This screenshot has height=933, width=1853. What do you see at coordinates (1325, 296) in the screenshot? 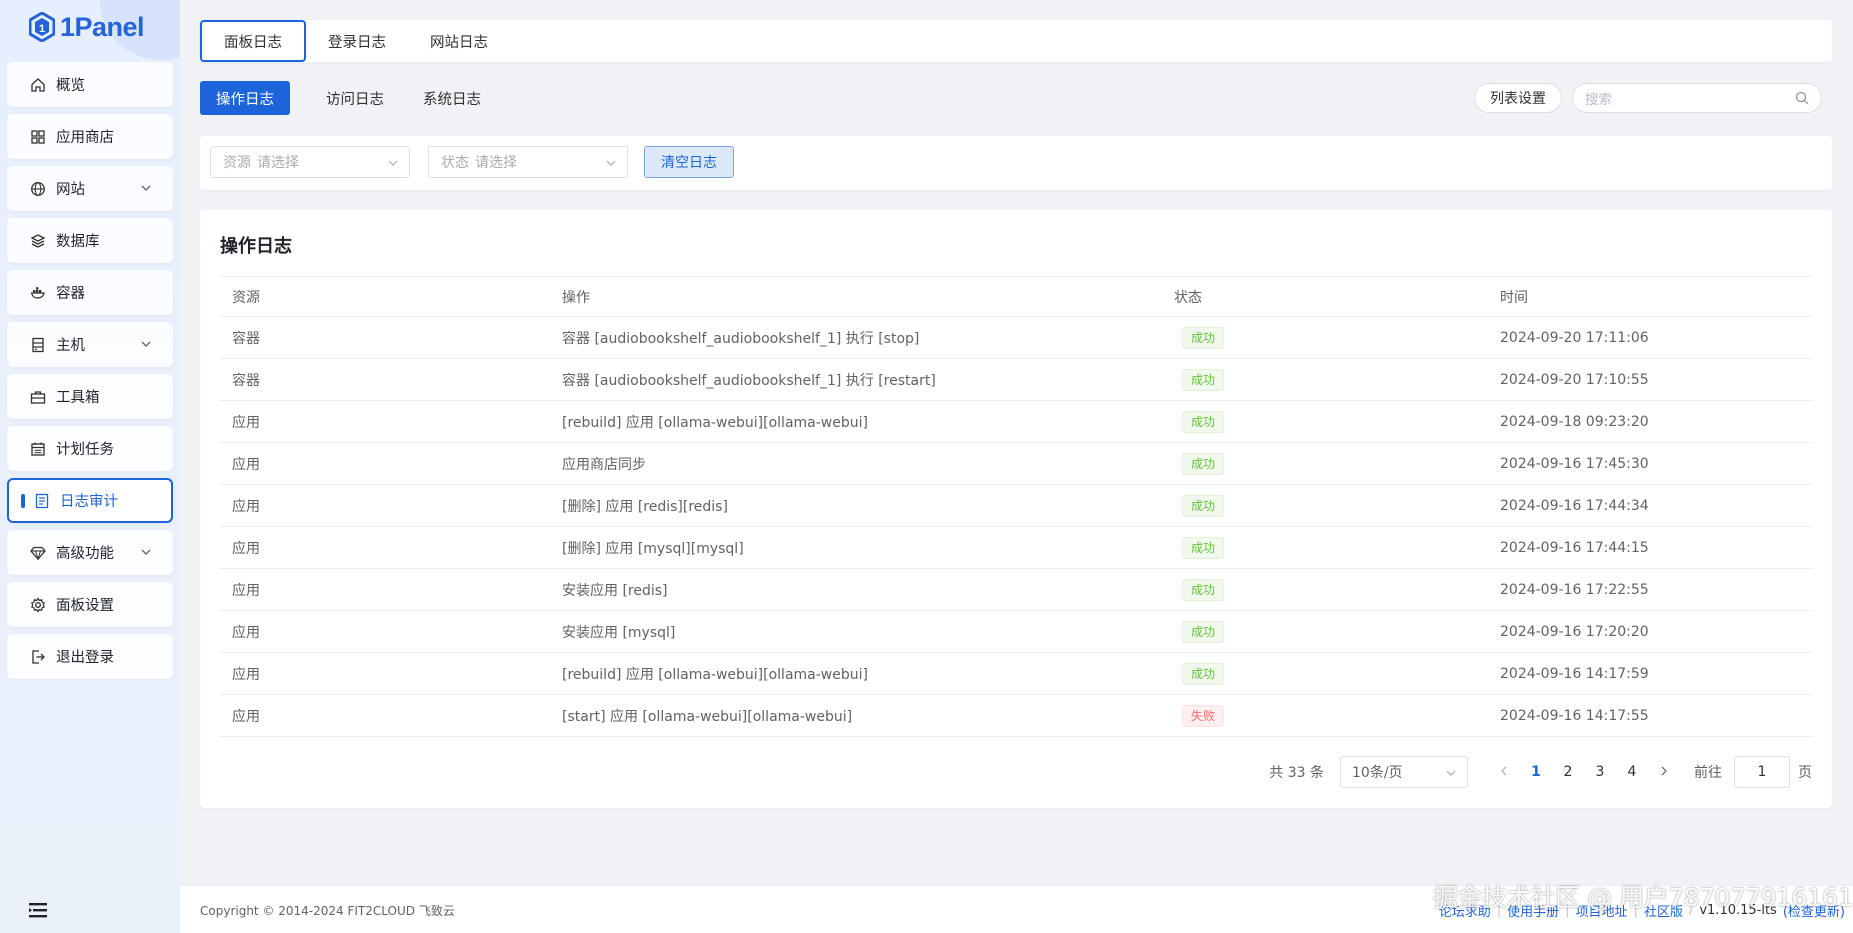
I see `column-header-status: 状态` at bounding box center [1325, 296].